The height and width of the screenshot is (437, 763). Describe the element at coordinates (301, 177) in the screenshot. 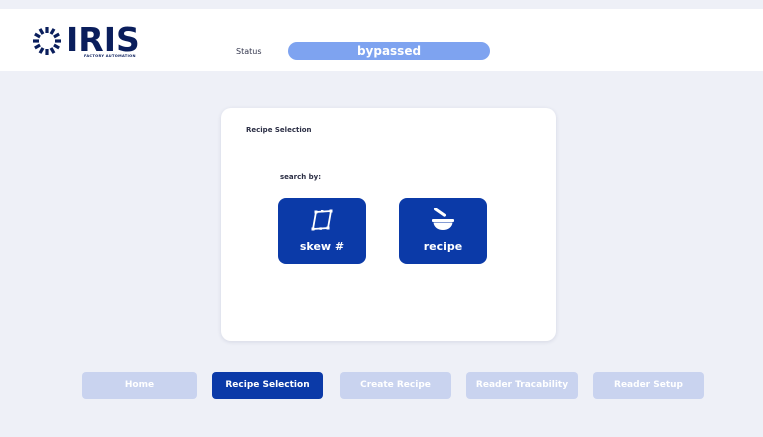

I see `search-by-label: search by:` at that location.